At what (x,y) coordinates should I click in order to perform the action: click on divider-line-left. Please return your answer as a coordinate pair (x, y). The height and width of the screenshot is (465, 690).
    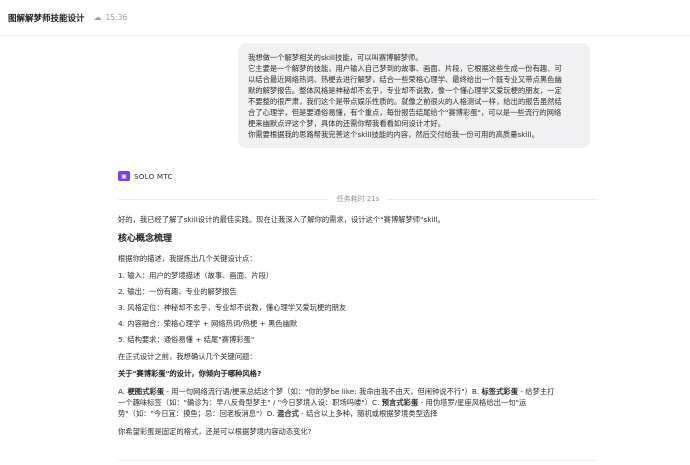
    Looking at the image, I should click on (223, 199).